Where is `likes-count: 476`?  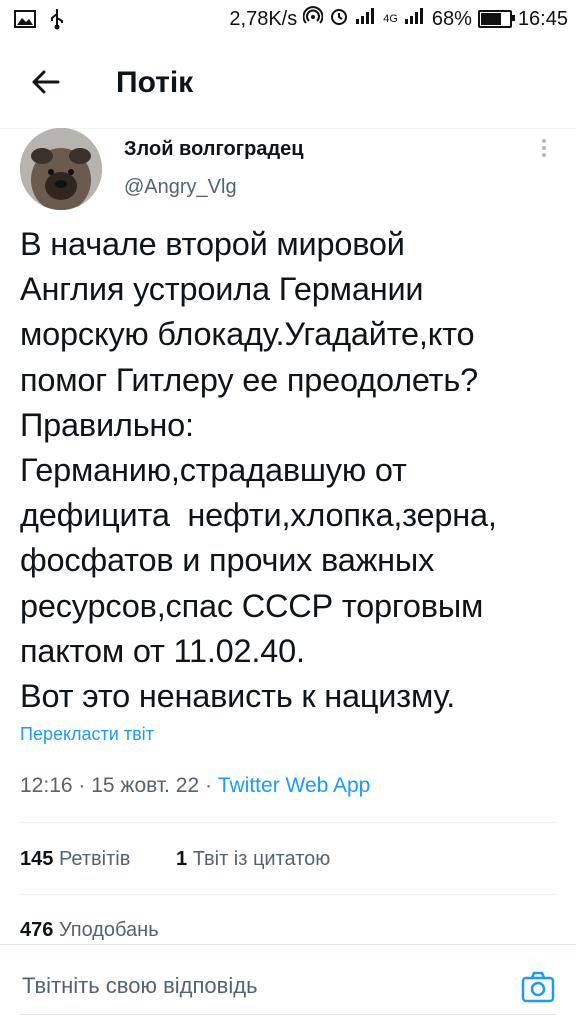 likes-count: 476 is located at coordinates (37, 930).